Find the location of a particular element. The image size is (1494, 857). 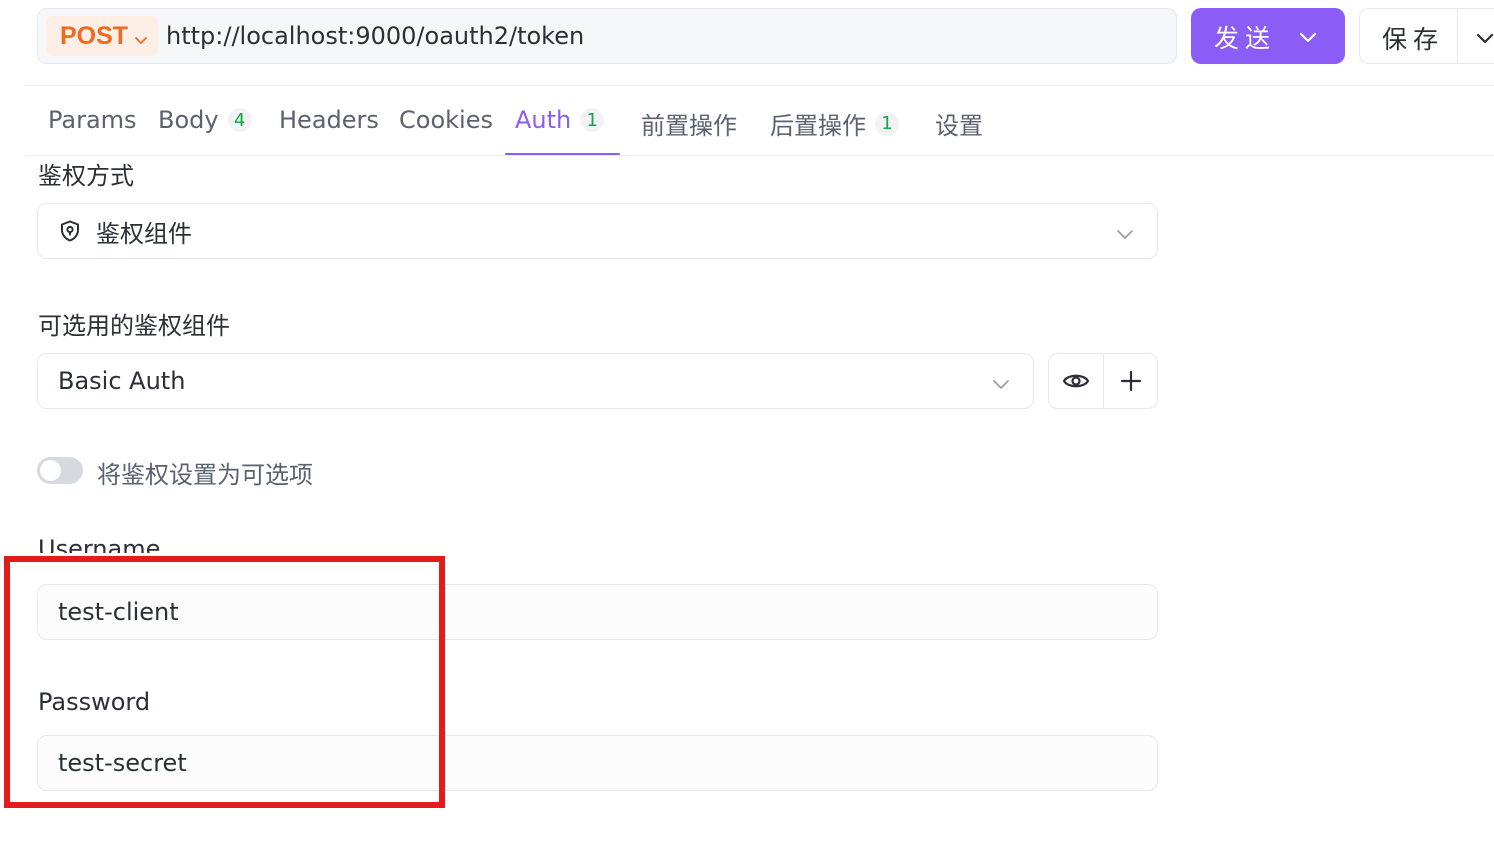

url-input: http://localhost:9000/oauth2/token is located at coordinates (375, 36).